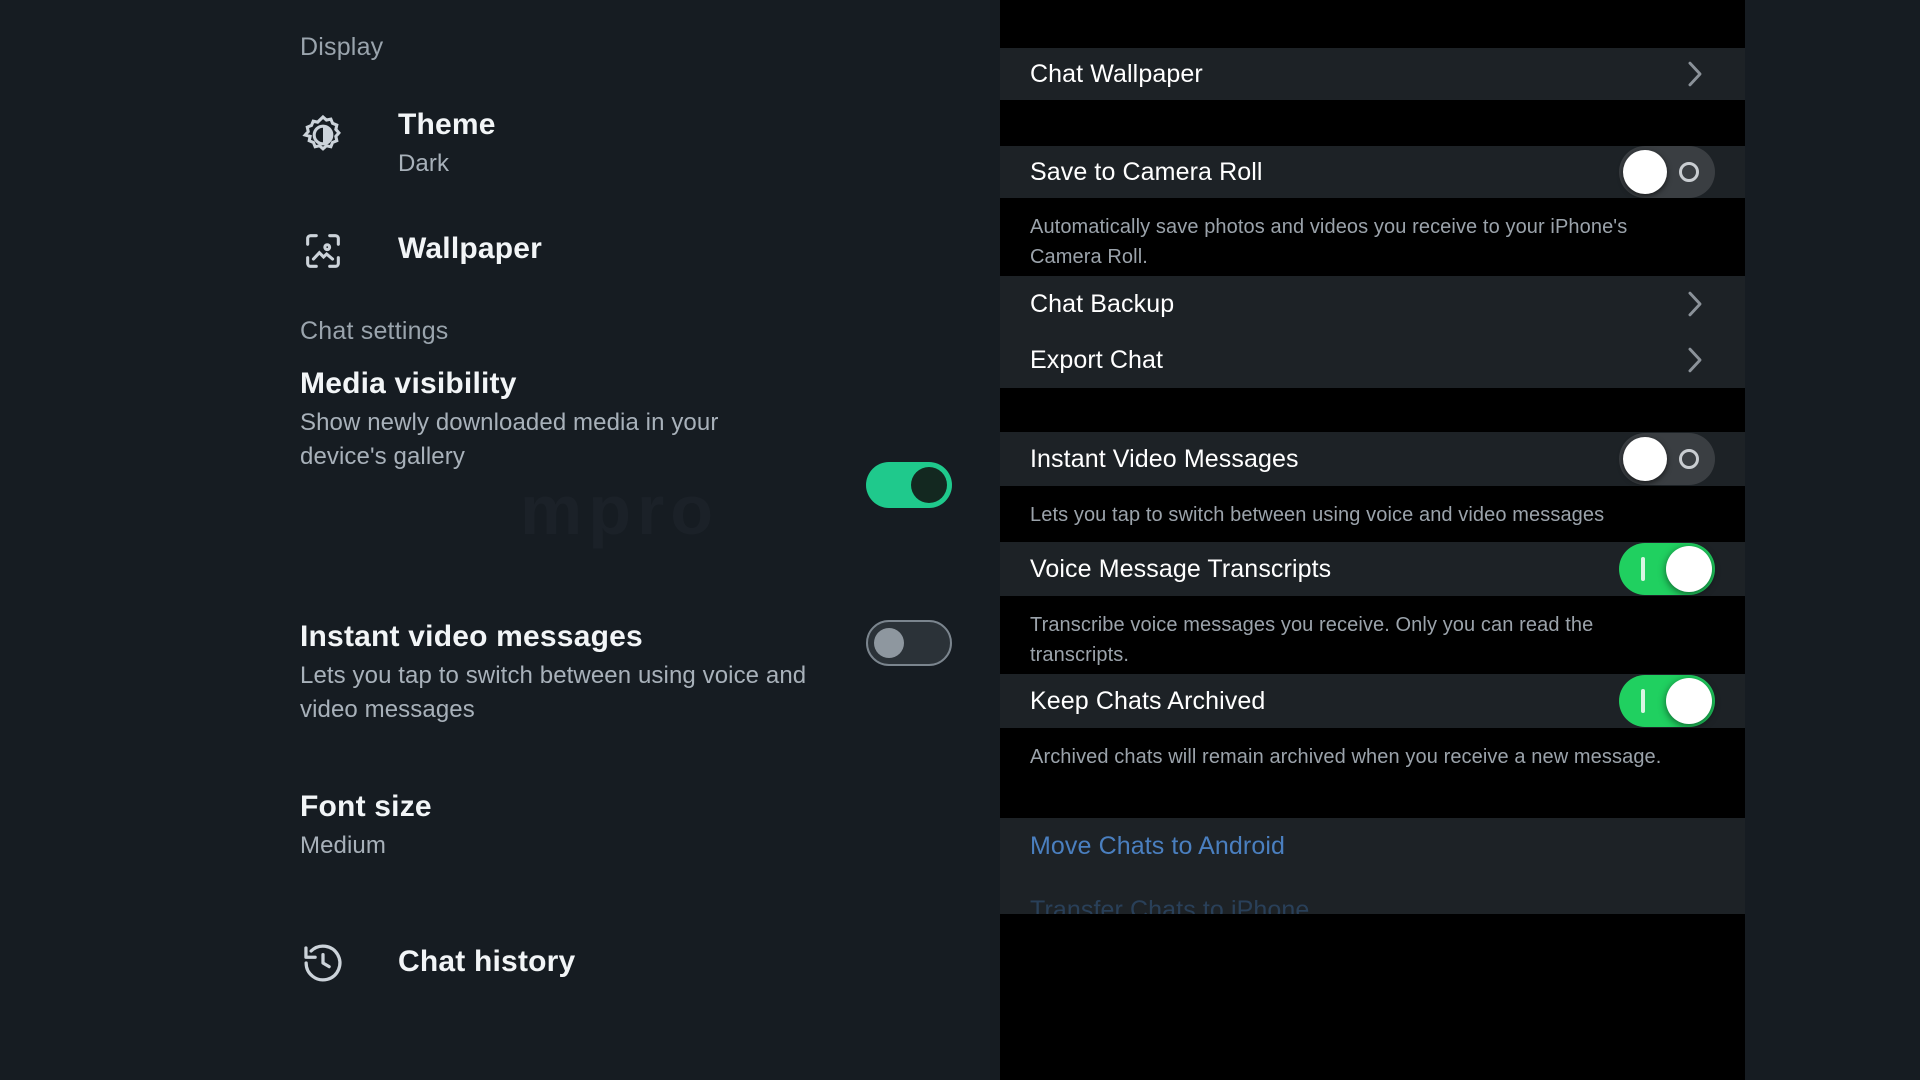 The image size is (1920, 1080). I want to click on ios-link-move-chats-to-android: Move Chats to Android, so click(1157, 846).